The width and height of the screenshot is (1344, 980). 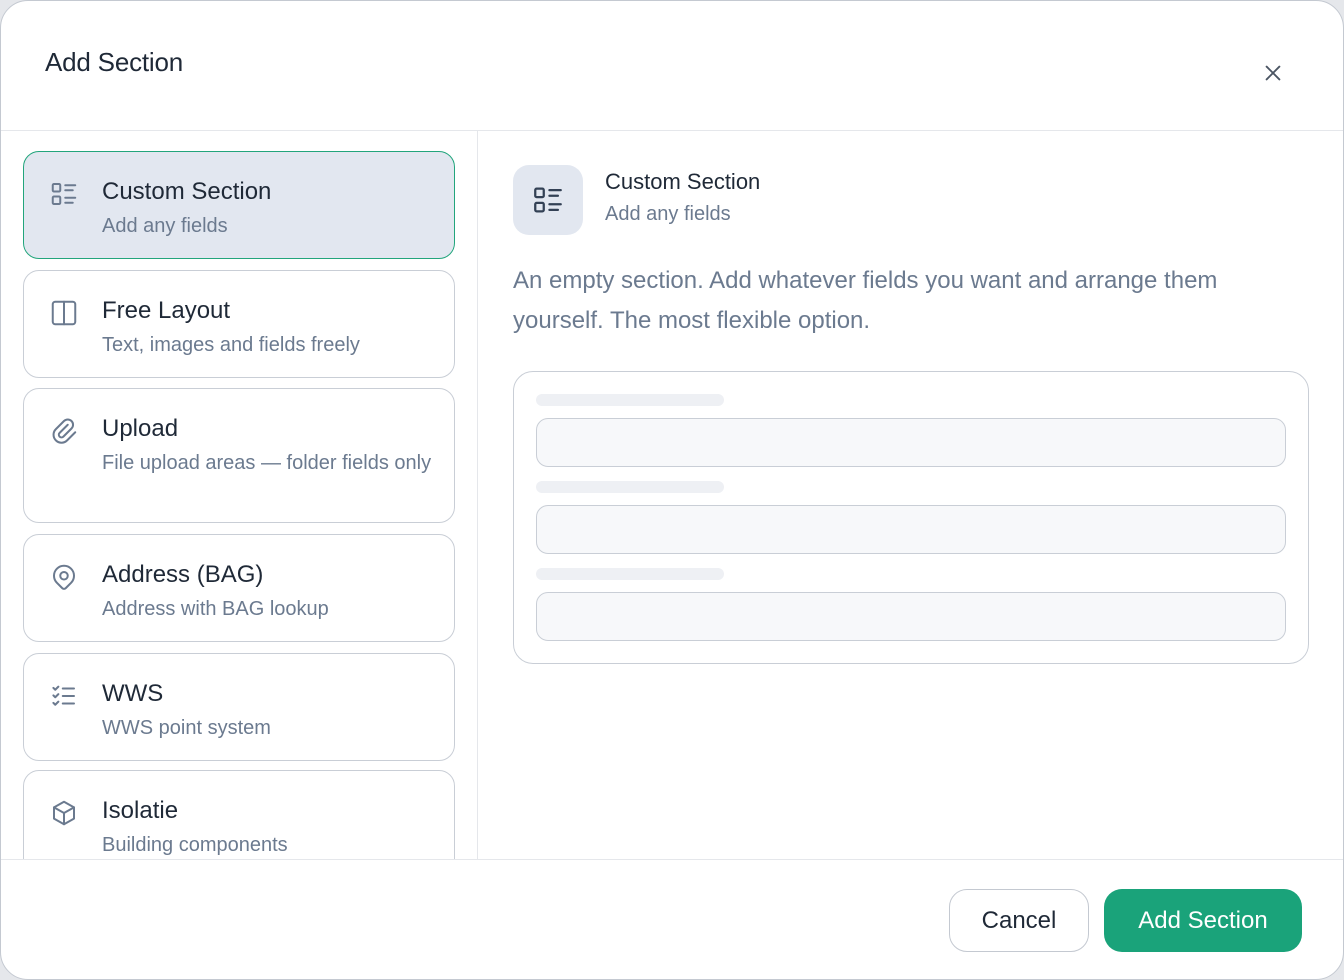 I want to click on option-isolatie: Isolatie Building components, so click(x=239, y=814).